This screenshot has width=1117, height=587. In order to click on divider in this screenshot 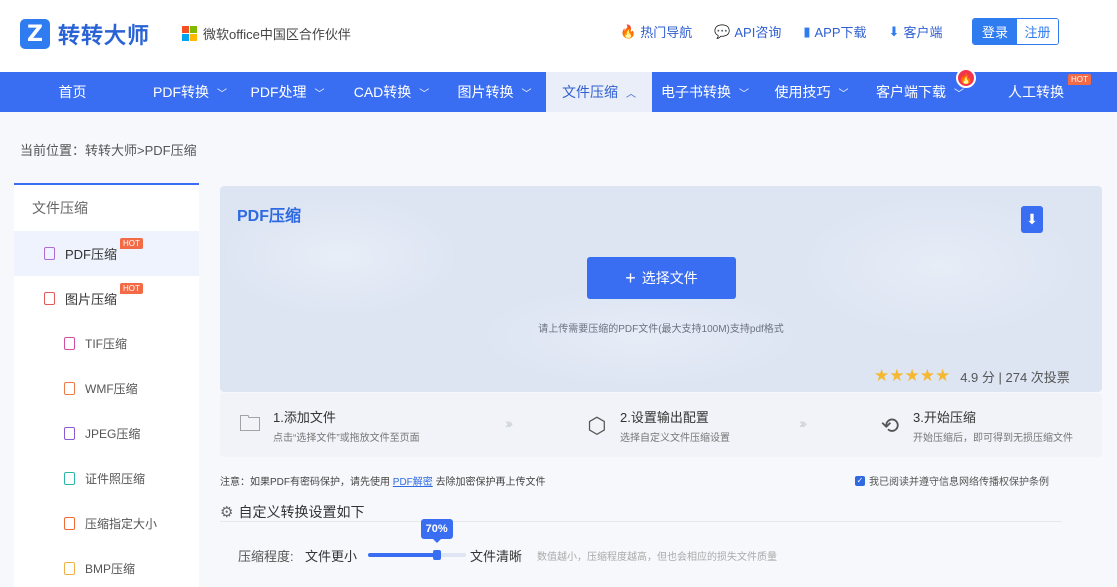, I will do `click(641, 521)`.